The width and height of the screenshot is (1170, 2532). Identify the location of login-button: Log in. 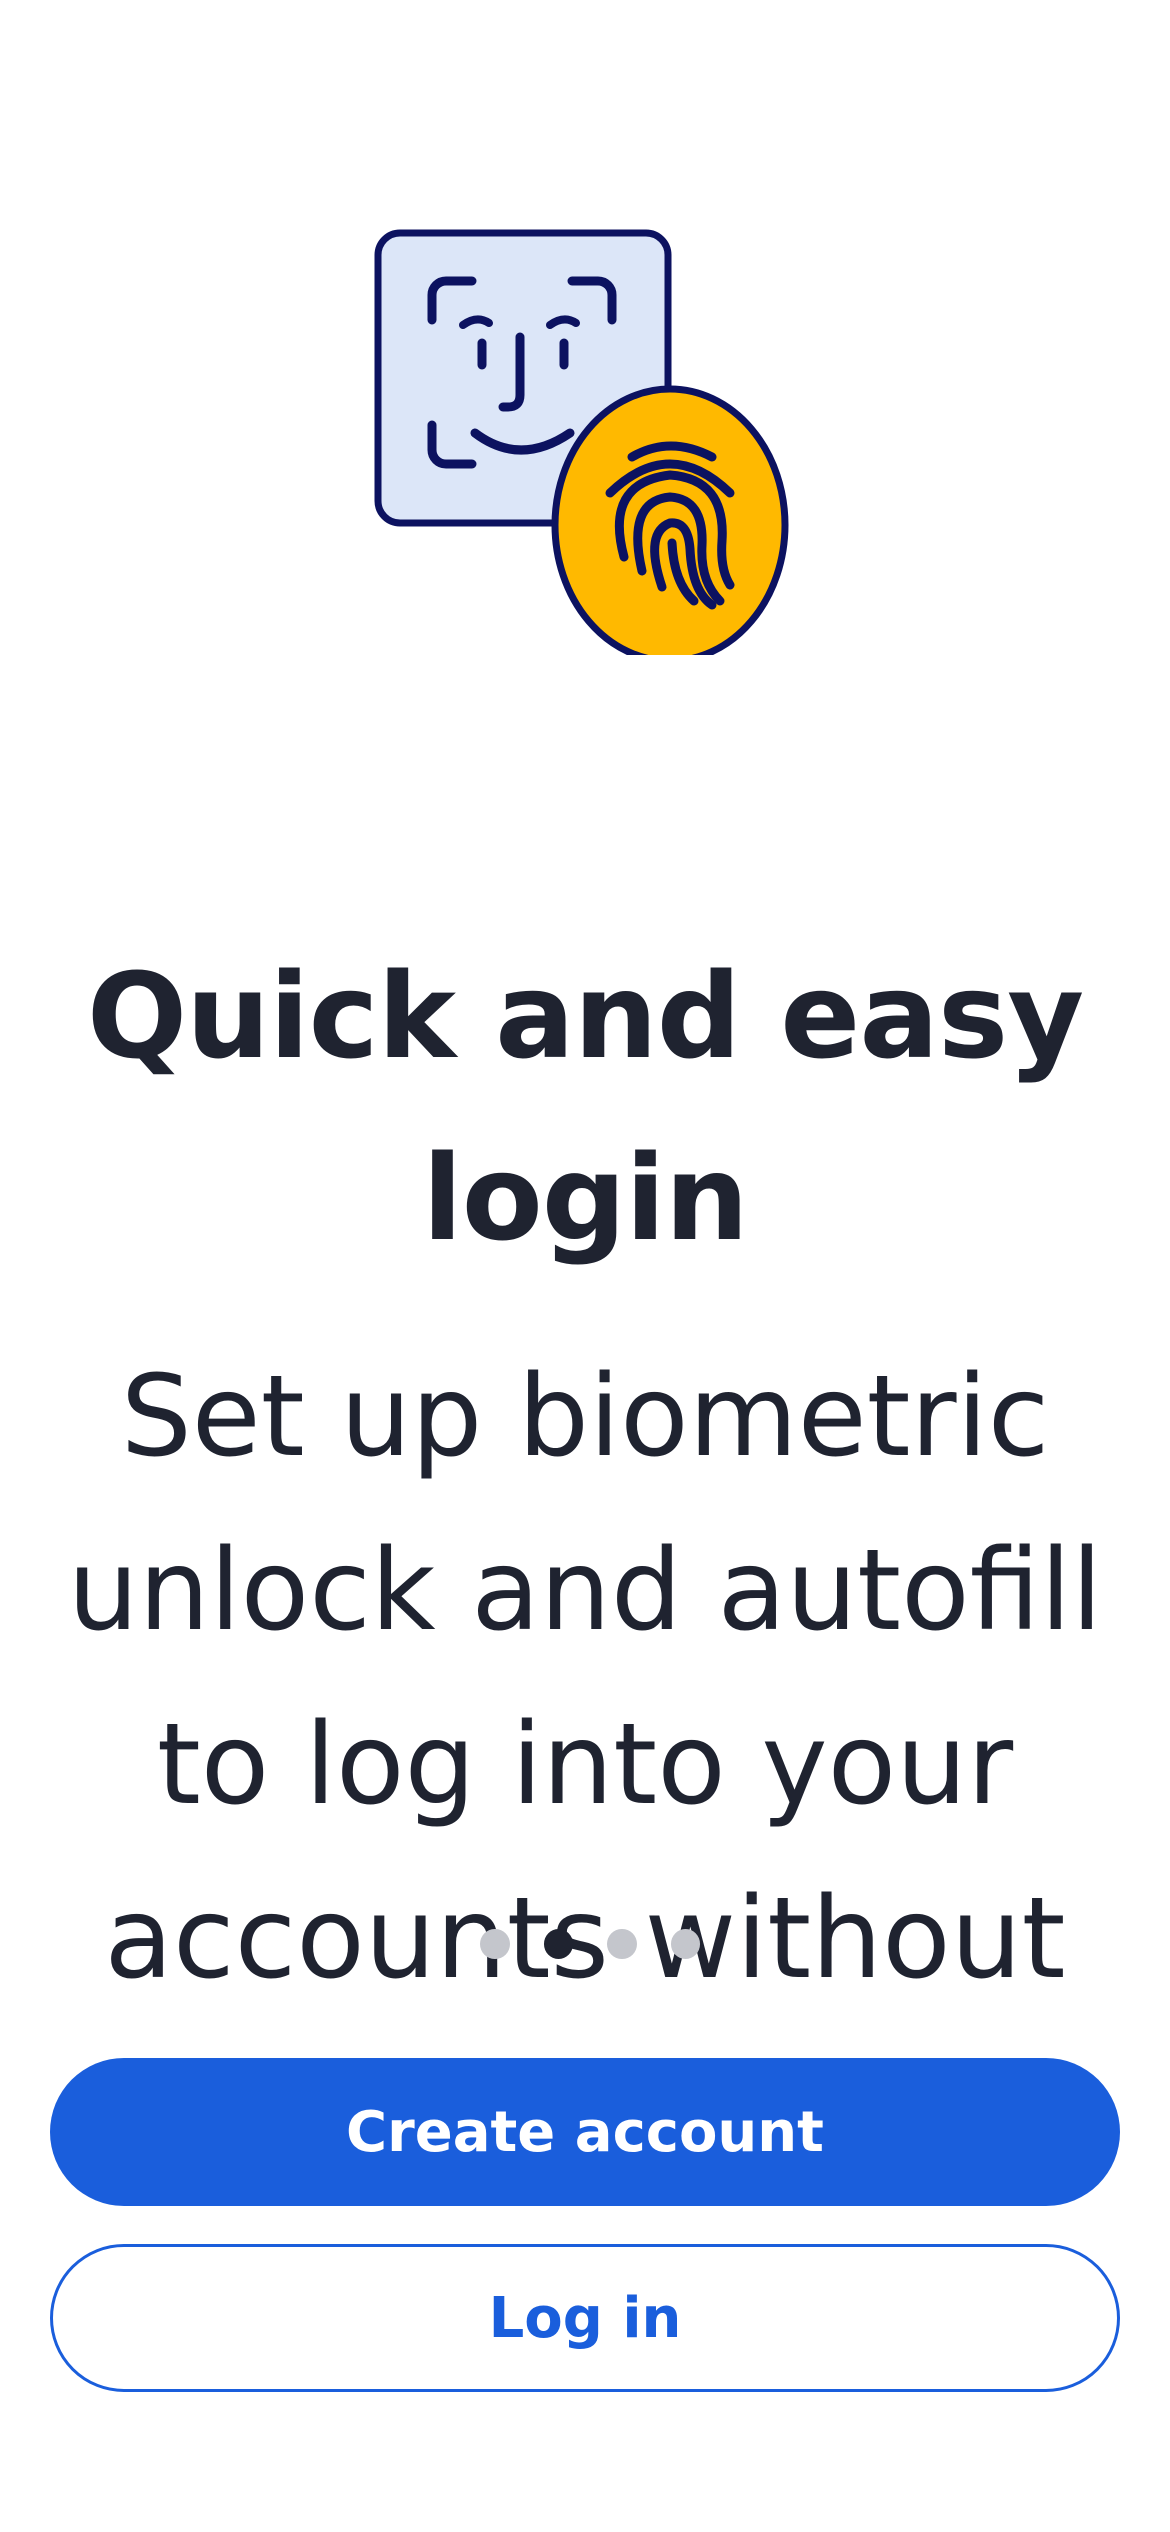
(585, 2318).